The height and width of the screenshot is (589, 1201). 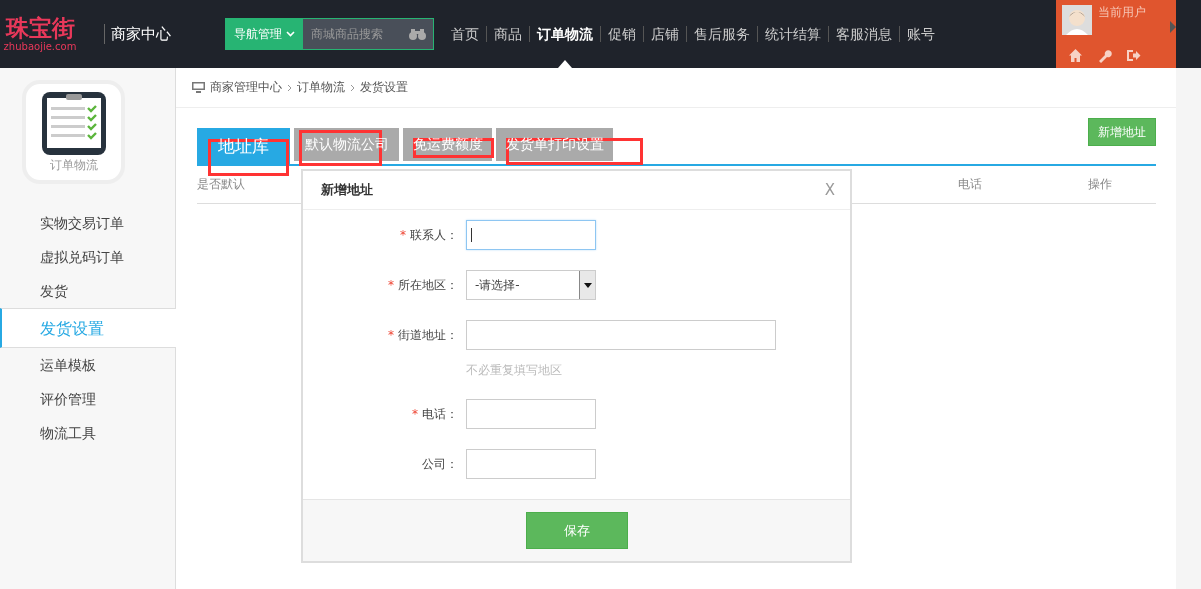 What do you see at coordinates (621, 34) in the screenshot?
I see `nav-link: 促销` at bounding box center [621, 34].